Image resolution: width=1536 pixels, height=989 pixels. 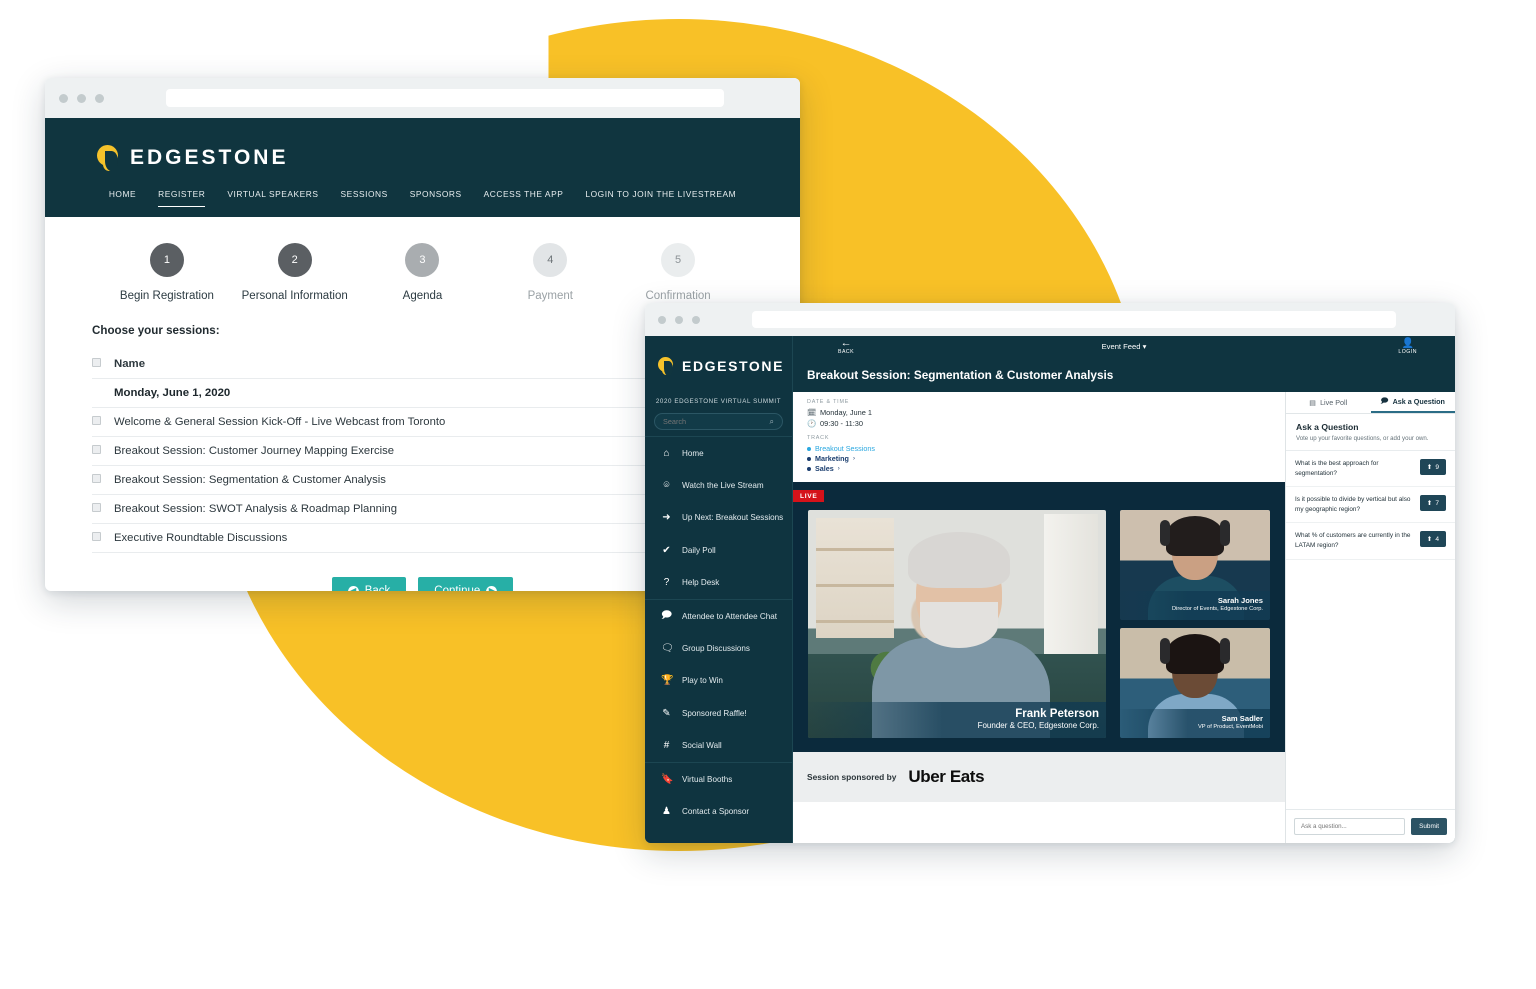 What do you see at coordinates (364, 198) in the screenshot?
I see `nav-item-sessions: SESSIONS` at bounding box center [364, 198].